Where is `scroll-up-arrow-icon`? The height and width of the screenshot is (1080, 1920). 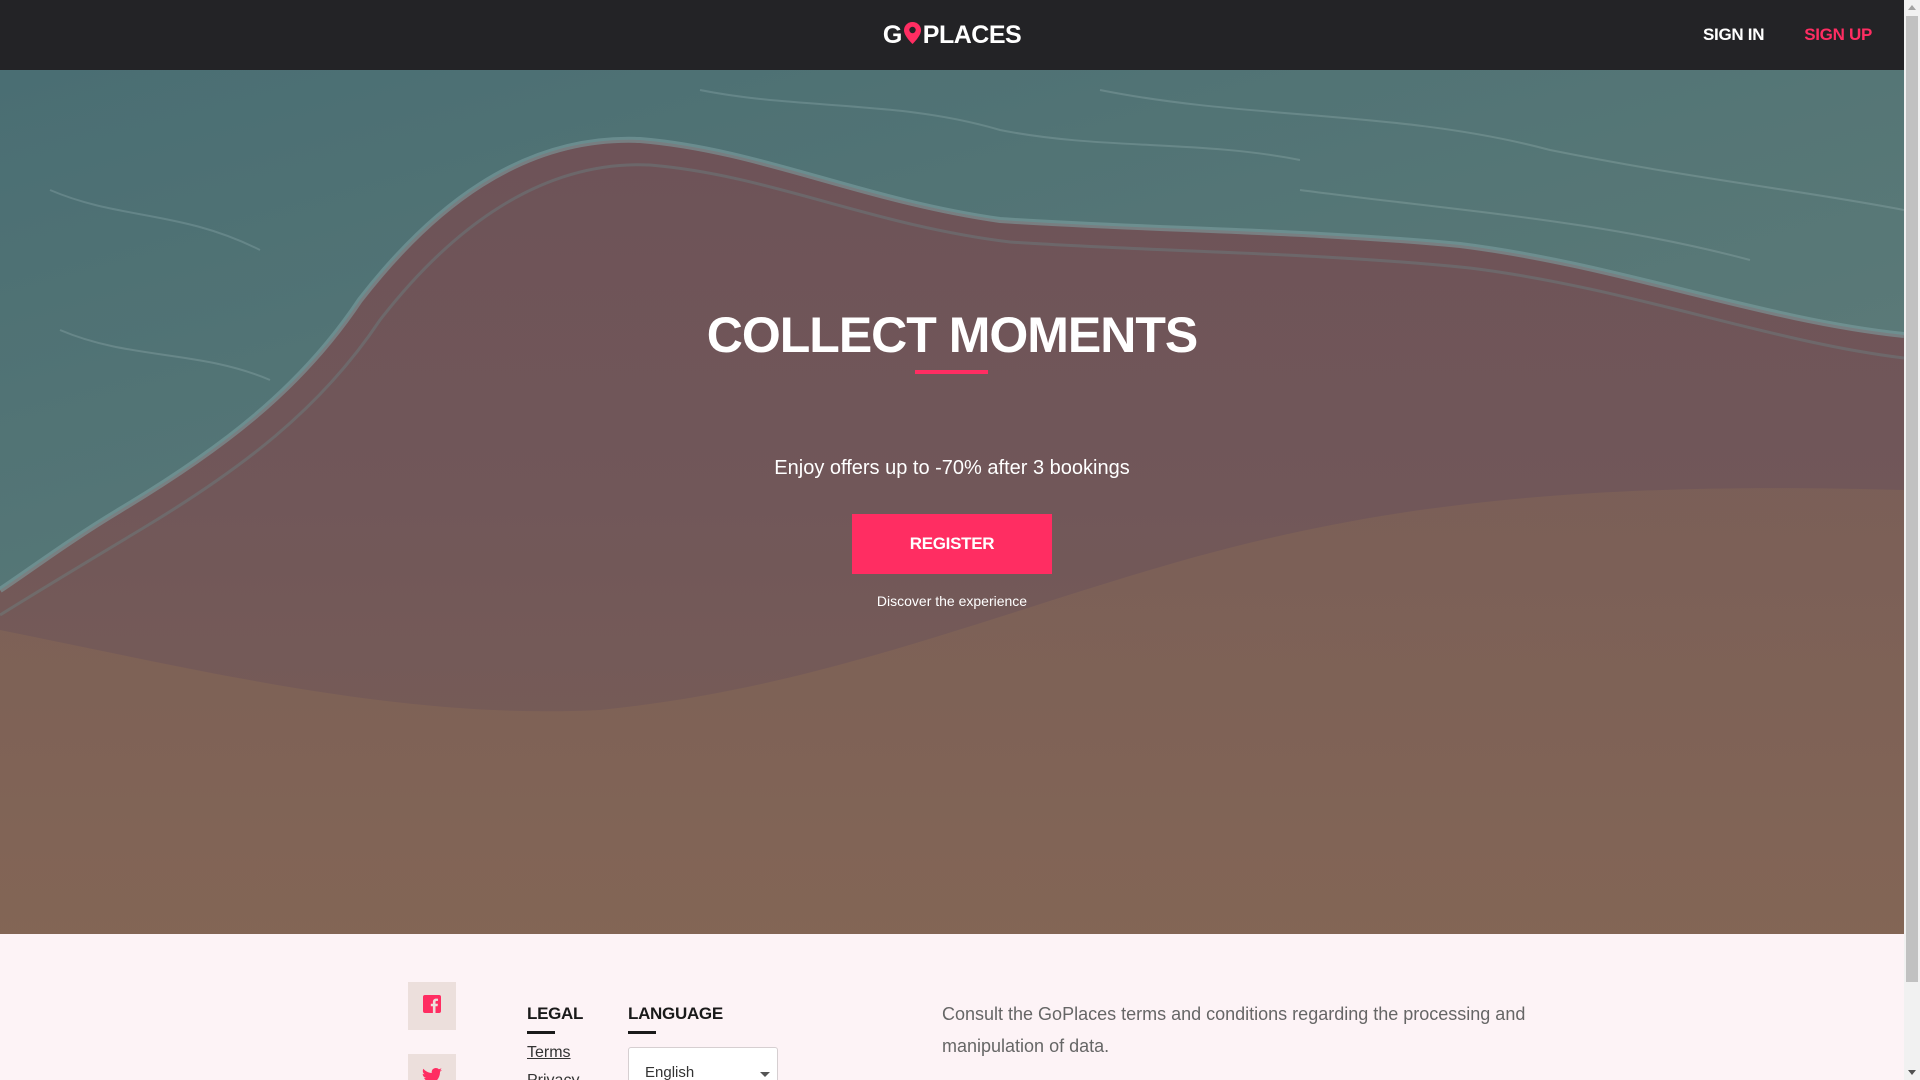
scroll-up-arrow-icon is located at coordinates (1912, 7).